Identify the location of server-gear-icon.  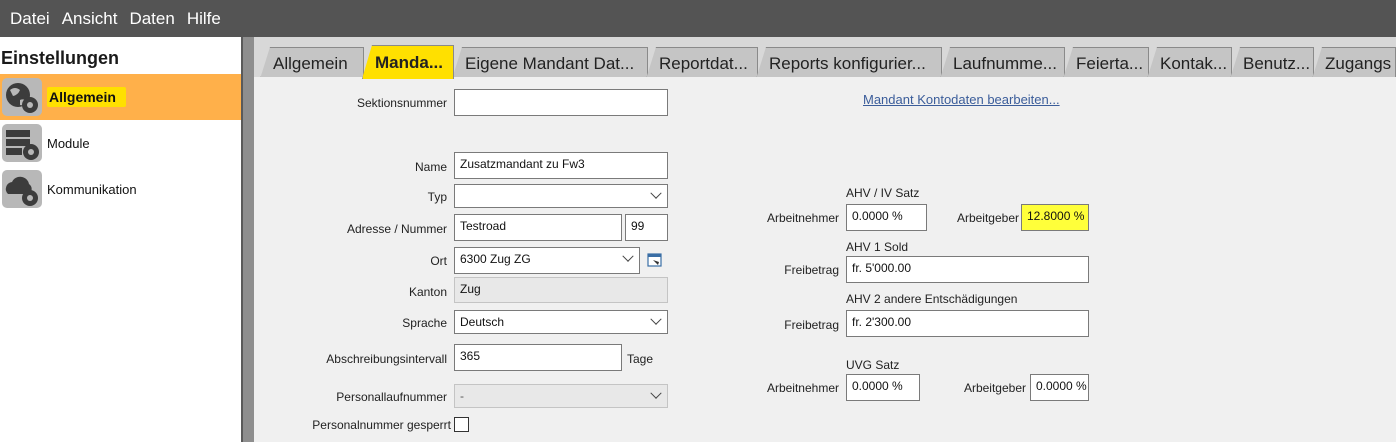
(22, 143).